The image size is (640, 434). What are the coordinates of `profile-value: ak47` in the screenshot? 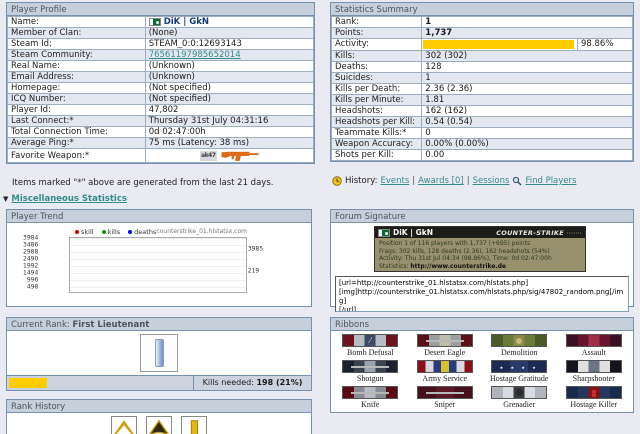 It's located at (229, 155).